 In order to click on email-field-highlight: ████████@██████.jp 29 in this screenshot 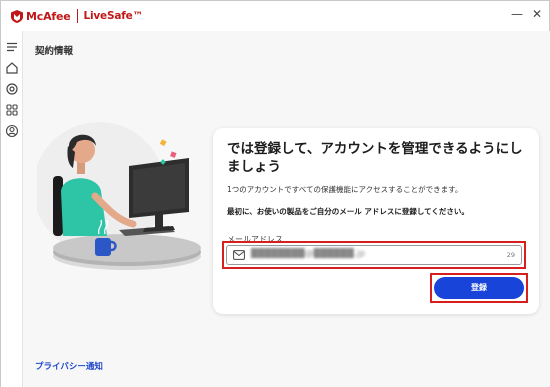, I will do `click(374, 255)`.